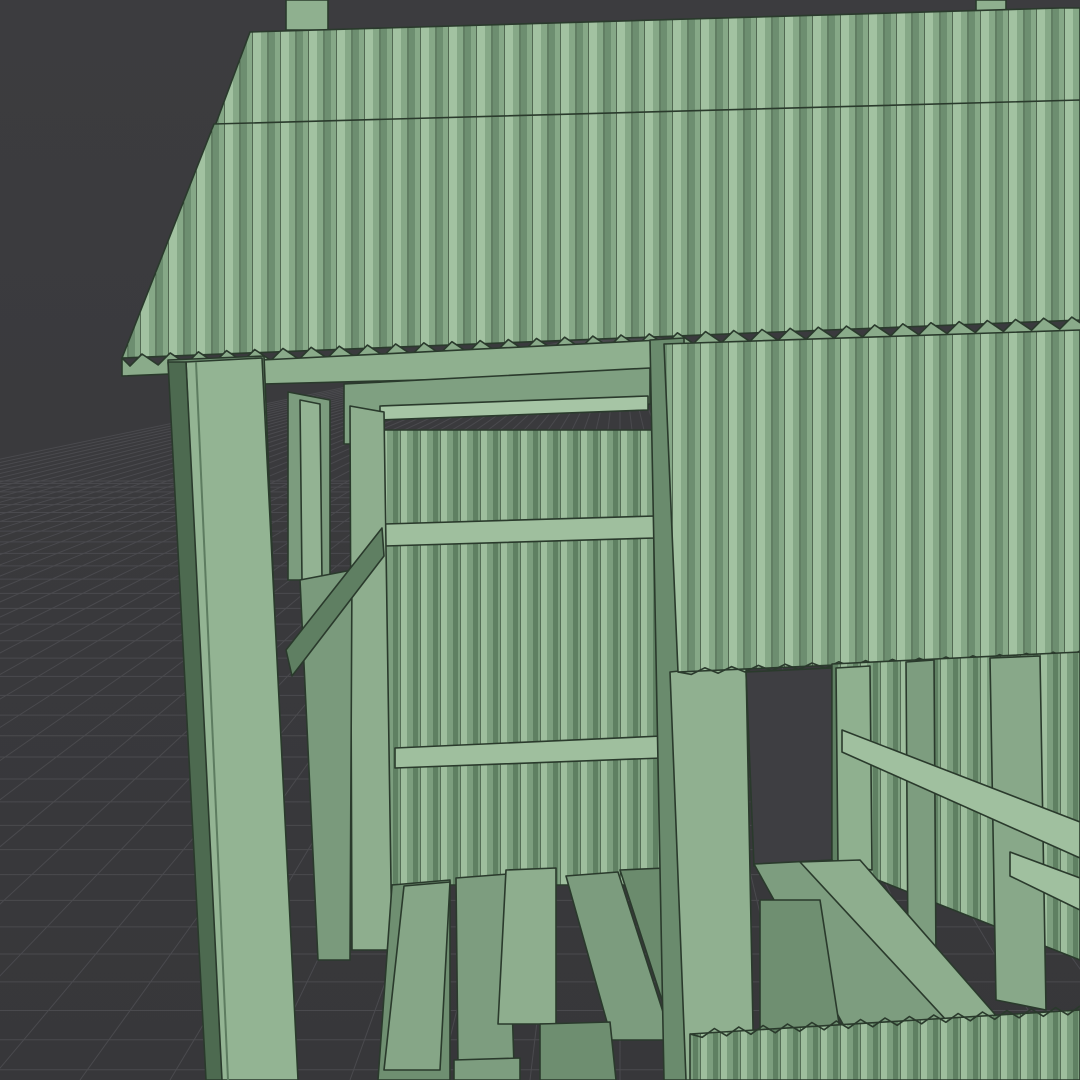 The width and height of the screenshot is (1080, 1080). What do you see at coordinates (307, 15) in the screenshot?
I see `ridge-post` at bounding box center [307, 15].